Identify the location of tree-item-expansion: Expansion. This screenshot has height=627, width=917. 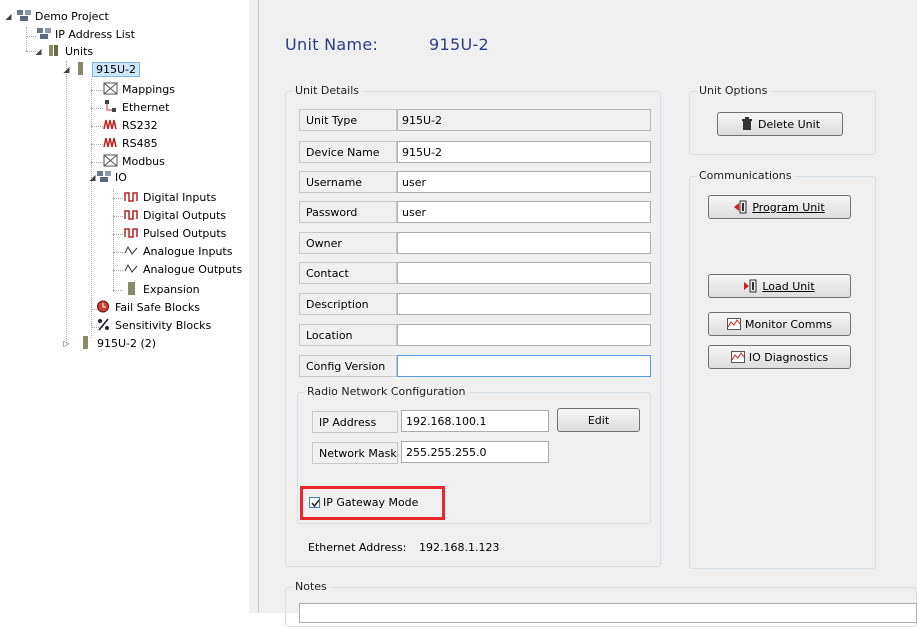
(162, 289).